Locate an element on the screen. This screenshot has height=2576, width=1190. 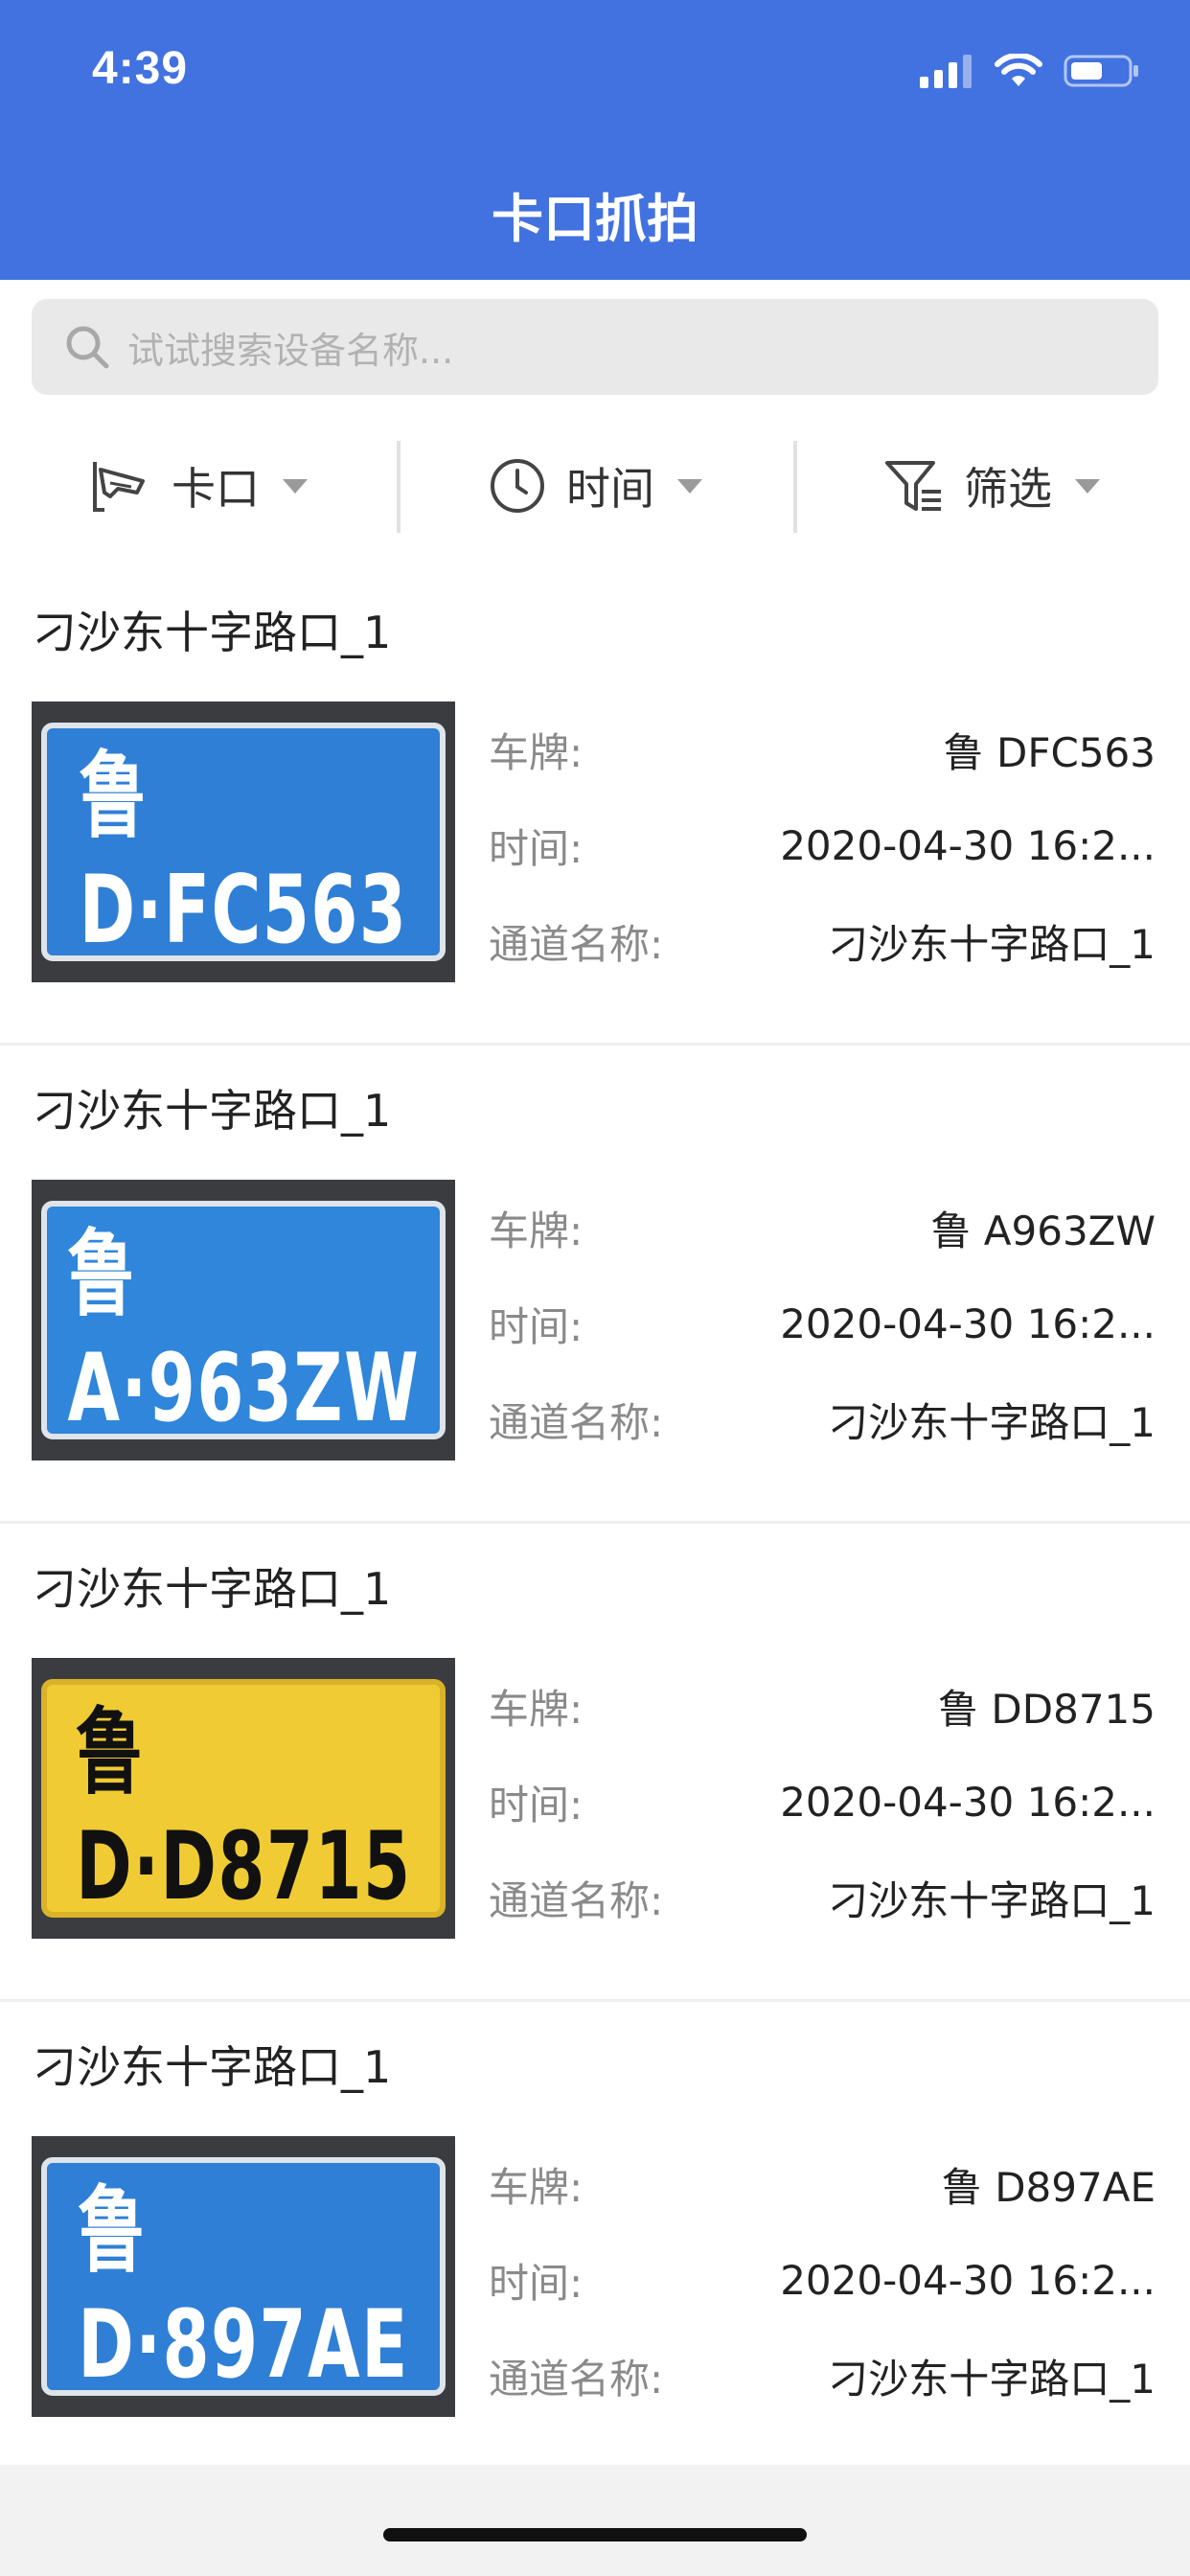
plate-panel: 鲁A·963ZW is located at coordinates (244, 1322).